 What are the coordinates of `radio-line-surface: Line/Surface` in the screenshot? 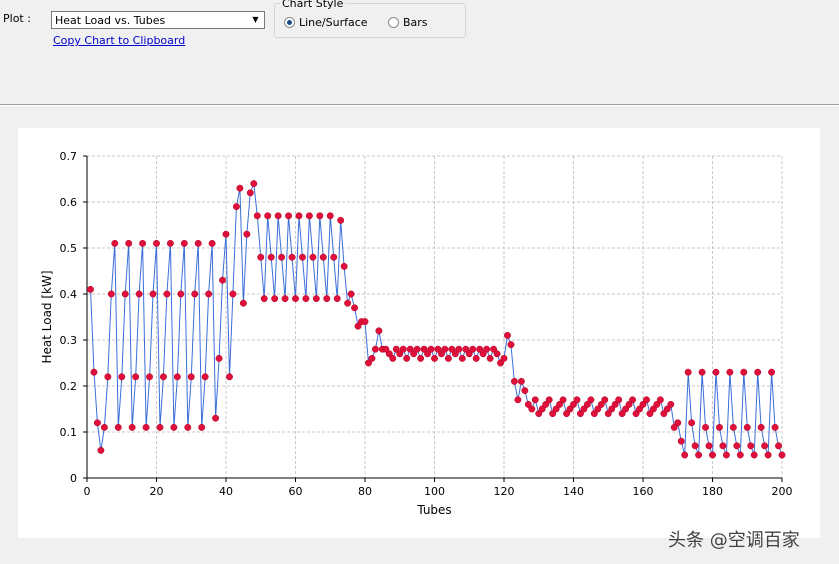 It's located at (326, 22).